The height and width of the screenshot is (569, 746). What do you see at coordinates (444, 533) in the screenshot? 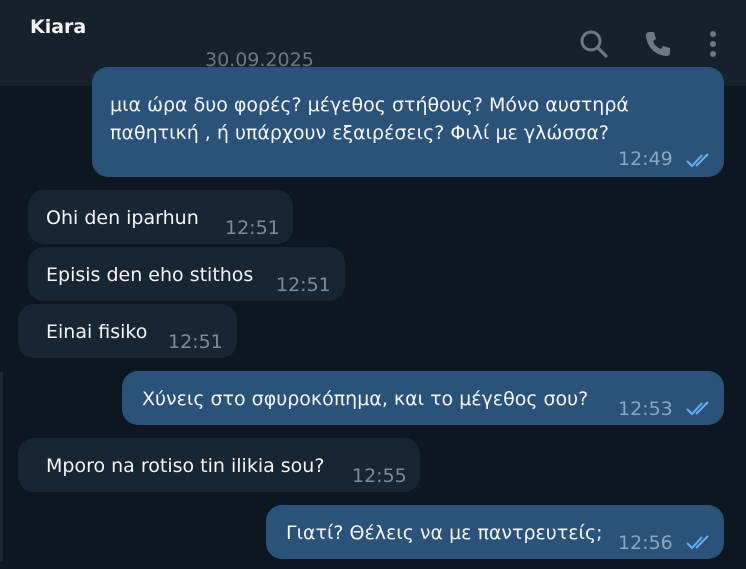
I see `message-text: Γιατί? Θέλεις να με παντρευτείς;` at bounding box center [444, 533].